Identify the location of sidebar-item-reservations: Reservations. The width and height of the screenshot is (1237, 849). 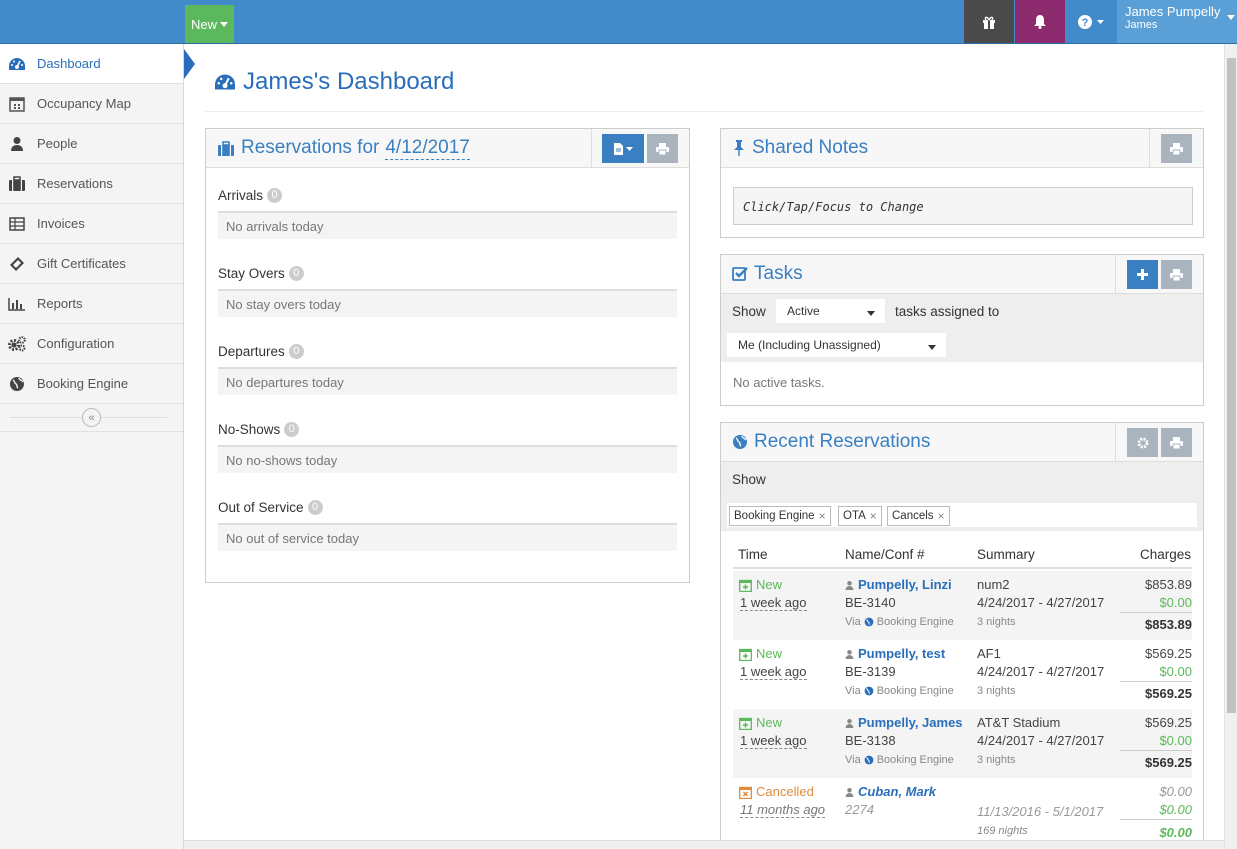
(91, 184).